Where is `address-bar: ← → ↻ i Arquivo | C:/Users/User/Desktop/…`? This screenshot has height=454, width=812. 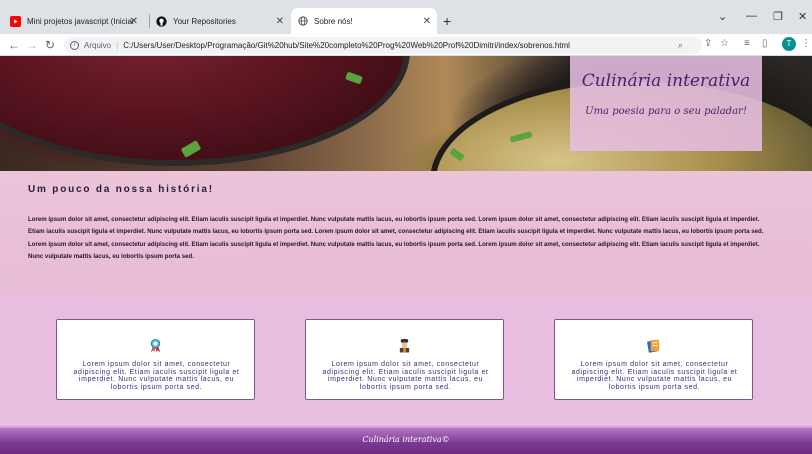
address-bar: ← → ↻ i Arquivo | C:/Users/User/Desktop/… is located at coordinates (406, 45).